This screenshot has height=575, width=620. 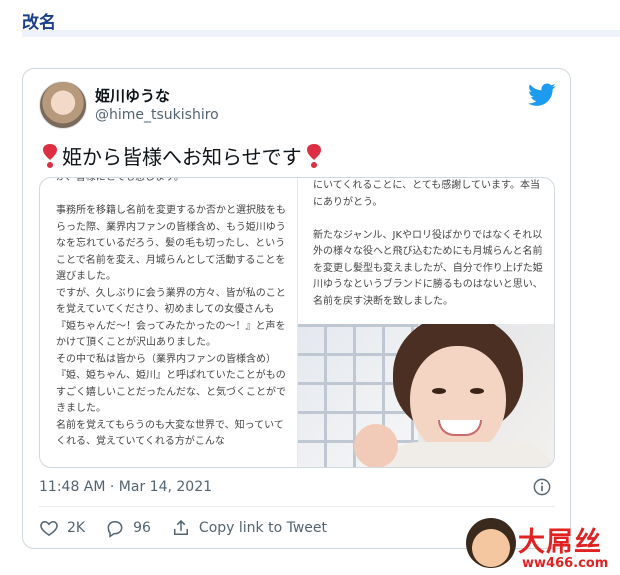 What do you see at coordinates (542, 487) in the screenshot?
I see `info-icon` at bounding box center [542, 487].